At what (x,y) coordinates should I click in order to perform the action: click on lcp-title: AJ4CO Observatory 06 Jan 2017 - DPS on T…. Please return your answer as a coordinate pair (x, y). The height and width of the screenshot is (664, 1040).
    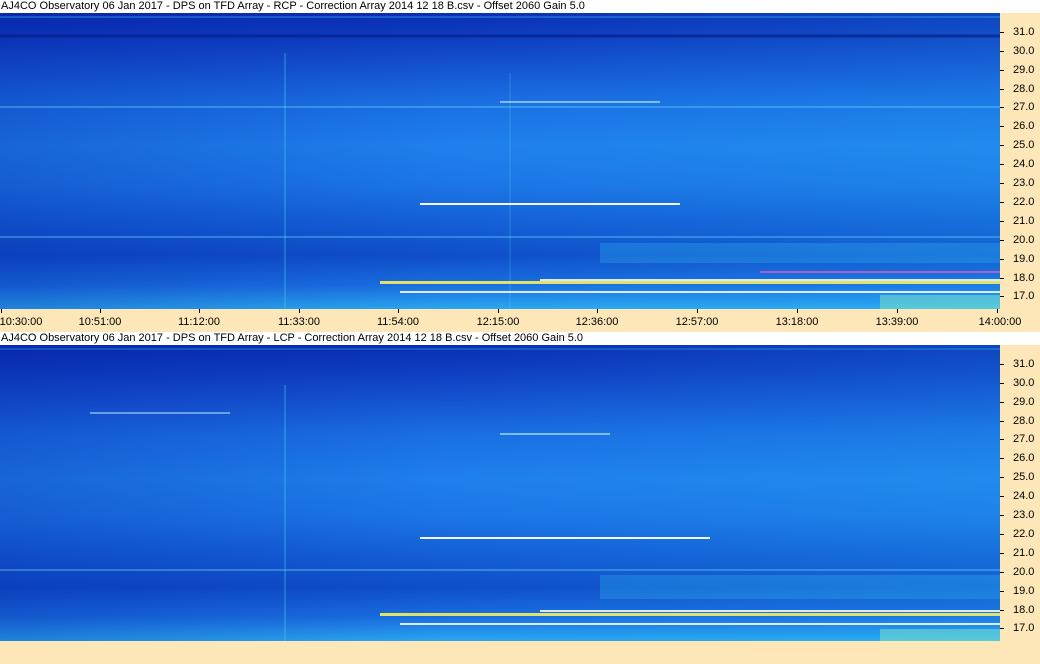
    Looking at the image, I should click on (520, 338).